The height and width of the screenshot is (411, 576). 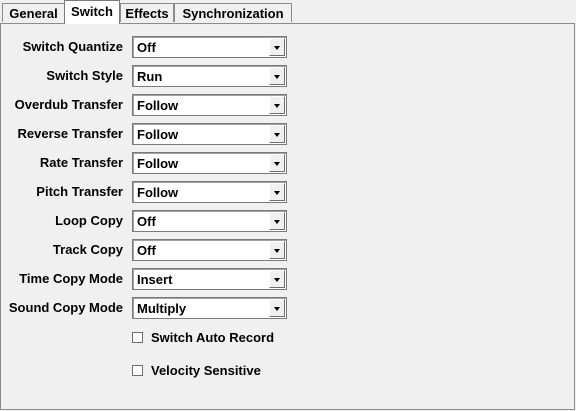 I want to click on track-copy-select: Off, so click(x=209, y=250).